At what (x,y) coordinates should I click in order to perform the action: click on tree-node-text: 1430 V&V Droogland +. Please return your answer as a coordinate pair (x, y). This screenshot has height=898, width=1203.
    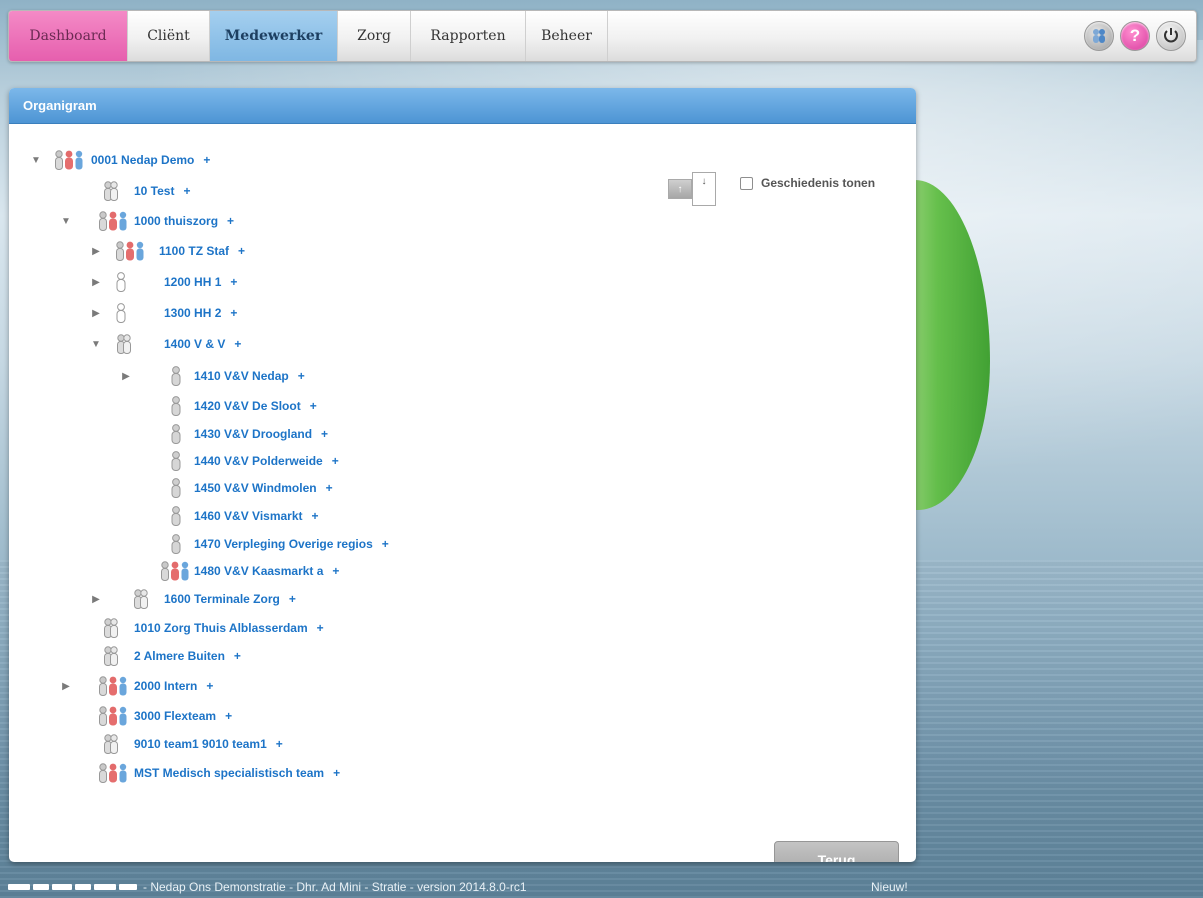
    Looking at the image, I should click on (261, 434).